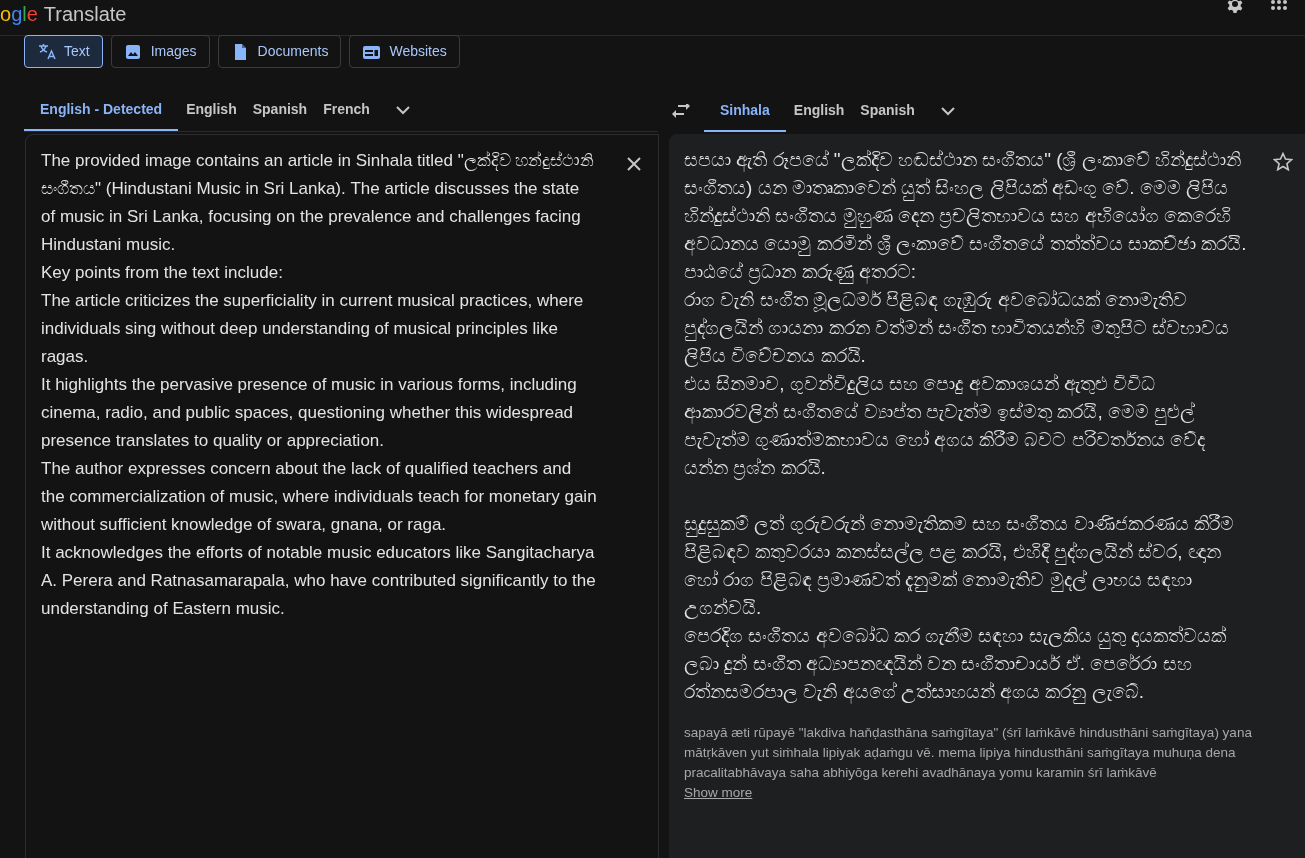 This screenshot has width=1305, height=858. What do you see at coordinates (319, 497) in the screenshot?
I see `source-paragraph: The author expresses concern about the lack of qualified teachers and the commercialization of music, where individuals teach for monetary gain without sufficient knowledge of swara, gnana, or raga.` at bounding box center [319, 497].